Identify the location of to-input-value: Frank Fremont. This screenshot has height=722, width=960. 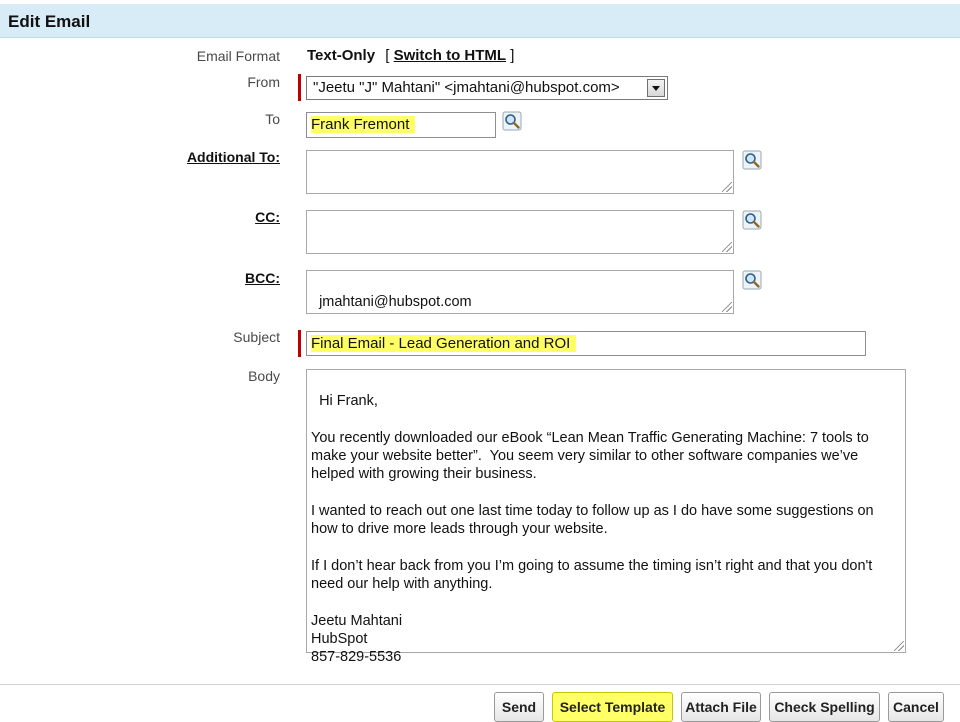
(363, 124).